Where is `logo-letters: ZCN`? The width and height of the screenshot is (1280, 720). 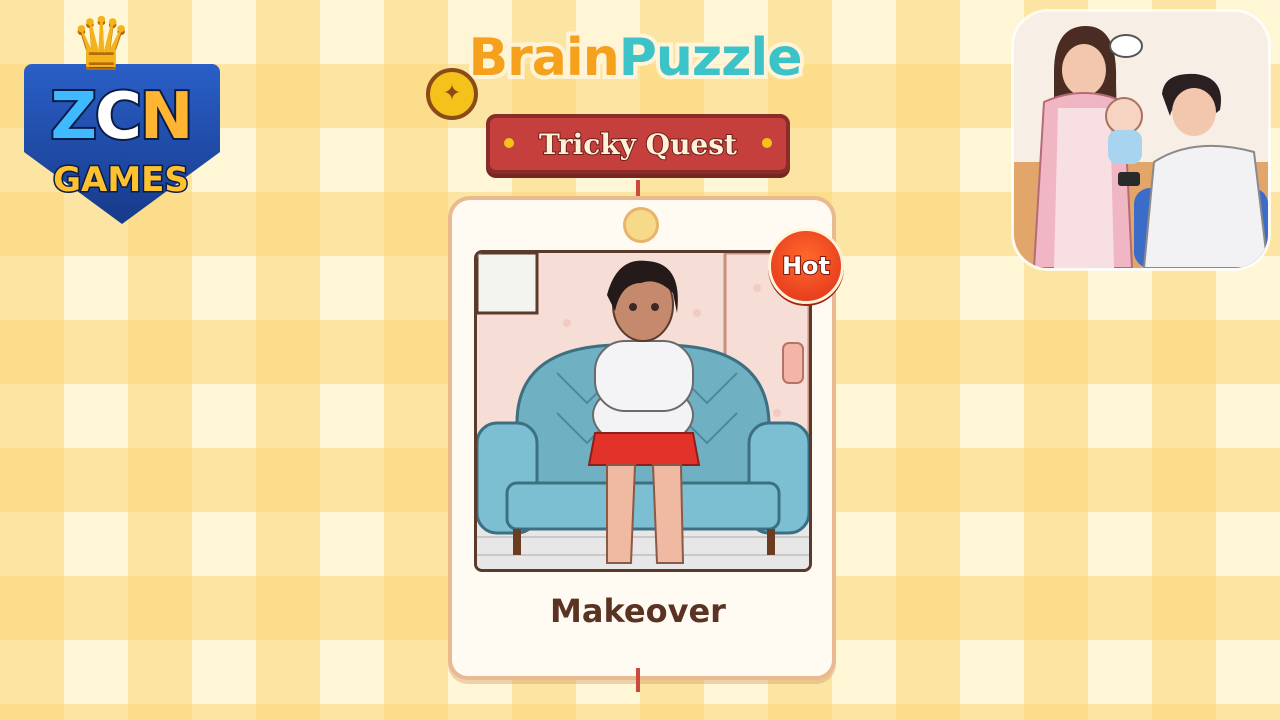
logo-letters: ZCN is located at coordinates (121, 117).